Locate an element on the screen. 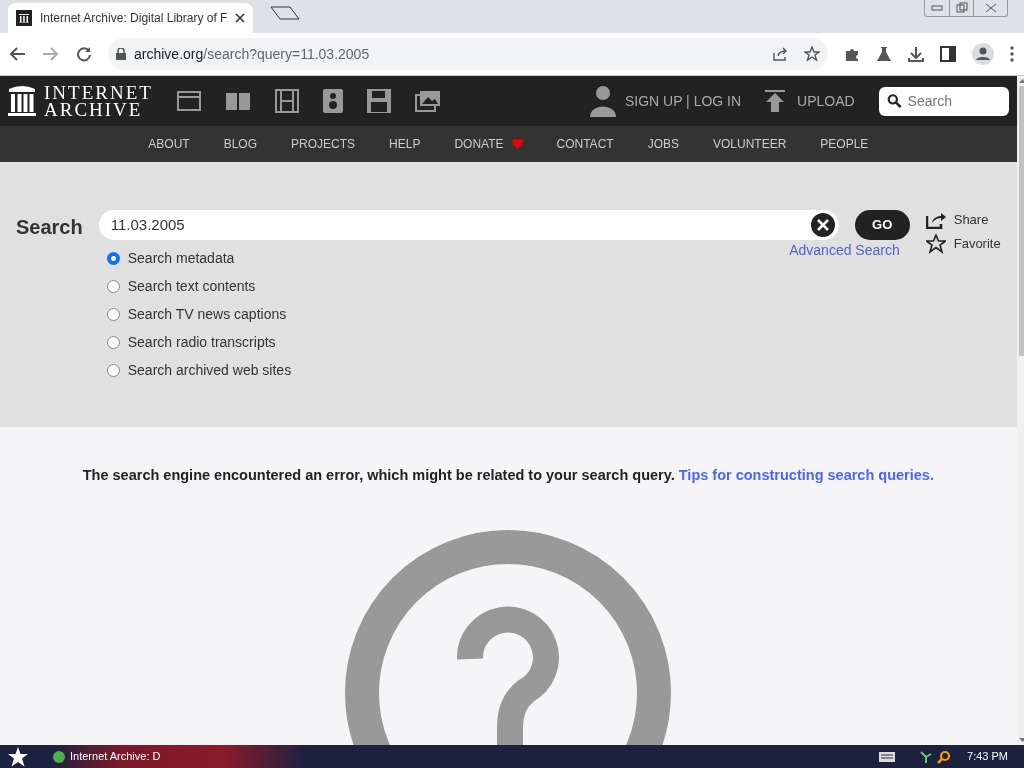  address-bar: archive.org/search?query=11.03.2005 is located at coordinates (468, 54).